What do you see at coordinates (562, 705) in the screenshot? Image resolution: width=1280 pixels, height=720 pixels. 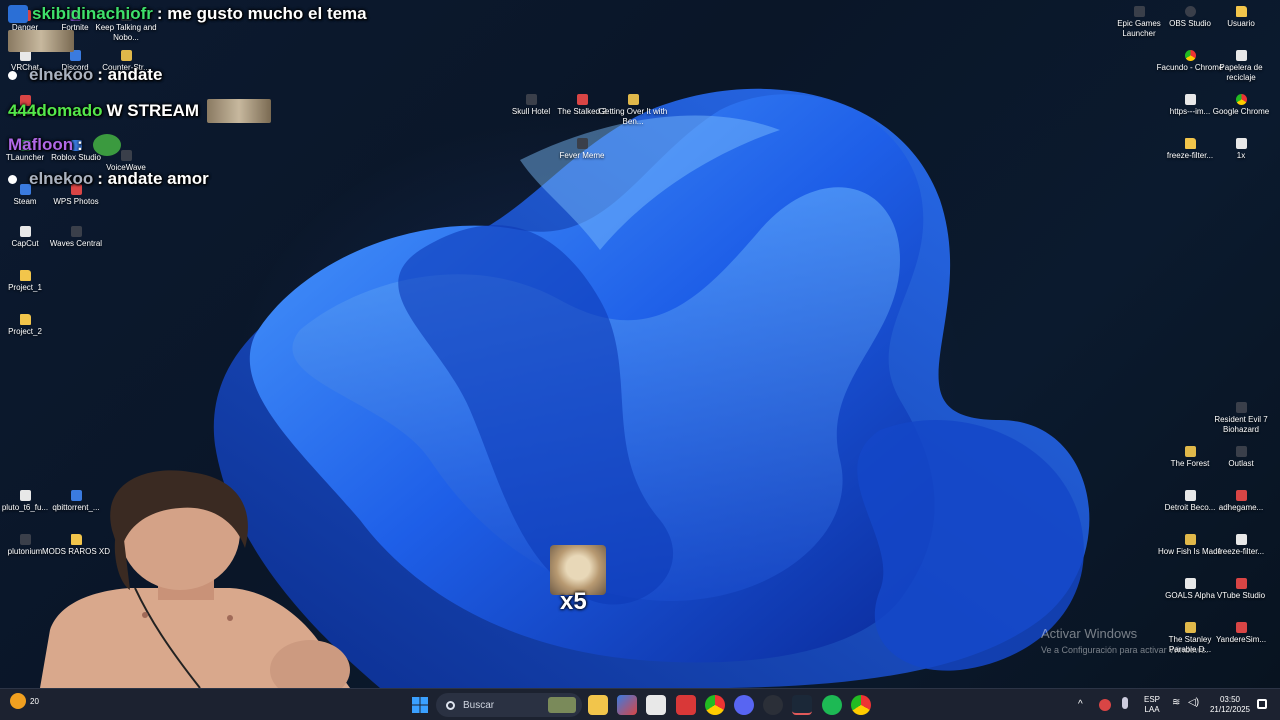 I see `search-highlight-icon` at bounding box center [562, 705].